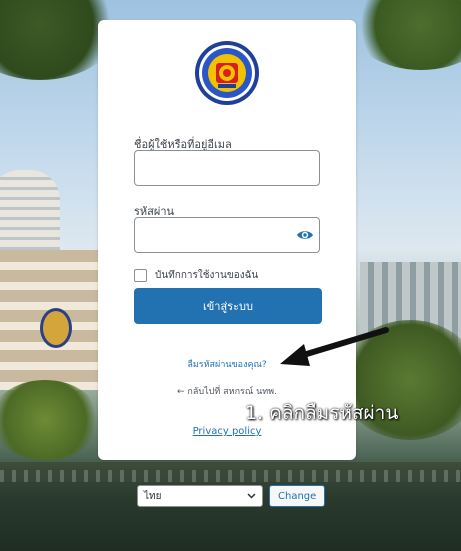 The image size is (461, 551). I want to click on language-selected: ไทย, so click(153, 496).